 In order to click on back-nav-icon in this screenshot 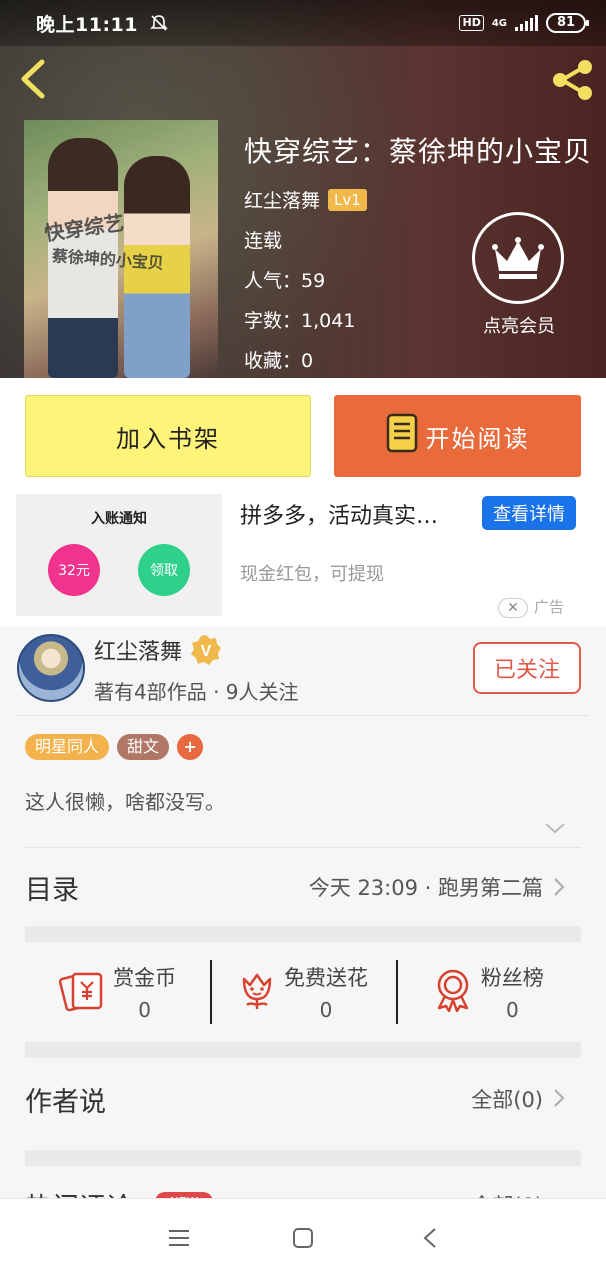, I will do `click(430, 1240)`.